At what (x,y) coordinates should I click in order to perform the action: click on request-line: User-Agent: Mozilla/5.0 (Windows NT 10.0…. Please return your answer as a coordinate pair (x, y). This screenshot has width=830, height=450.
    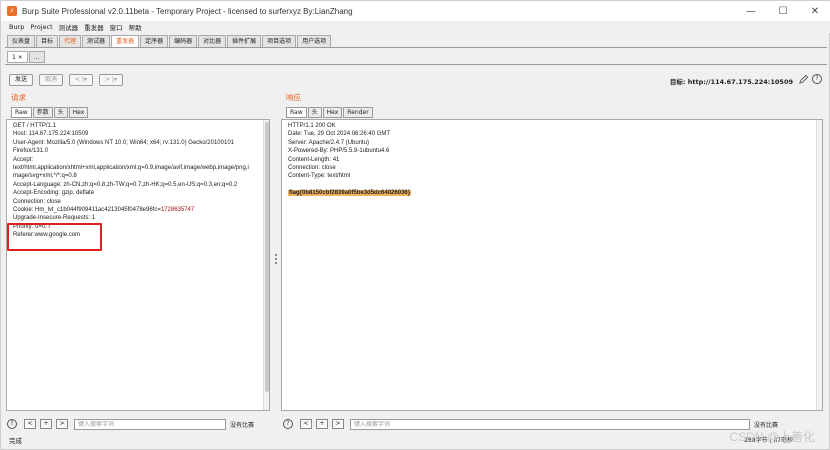
    Looking at the image, I should click on (123, 142).